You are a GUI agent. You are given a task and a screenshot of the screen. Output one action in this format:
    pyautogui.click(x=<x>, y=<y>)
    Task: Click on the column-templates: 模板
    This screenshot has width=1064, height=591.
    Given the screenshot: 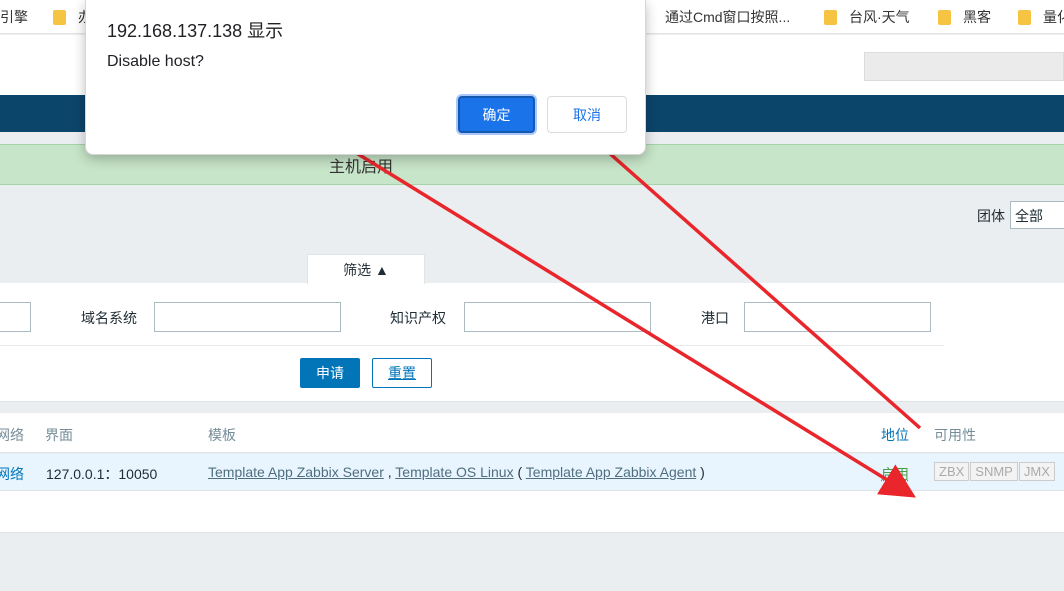 What is the action you would take?
    pyautogui.click(x=222, y=435)
    